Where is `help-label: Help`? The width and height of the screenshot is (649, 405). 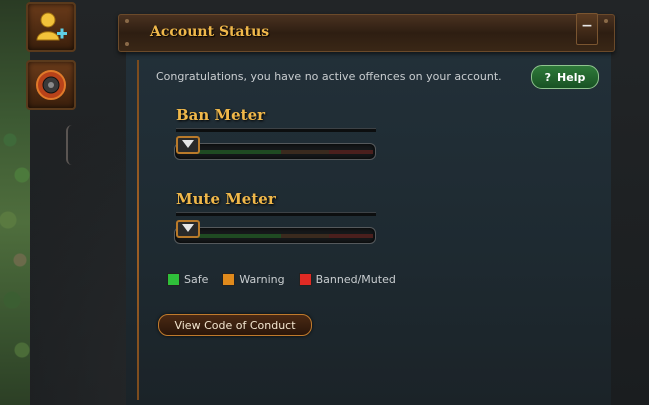 help-label: Help is located at coordinates (571, 77).